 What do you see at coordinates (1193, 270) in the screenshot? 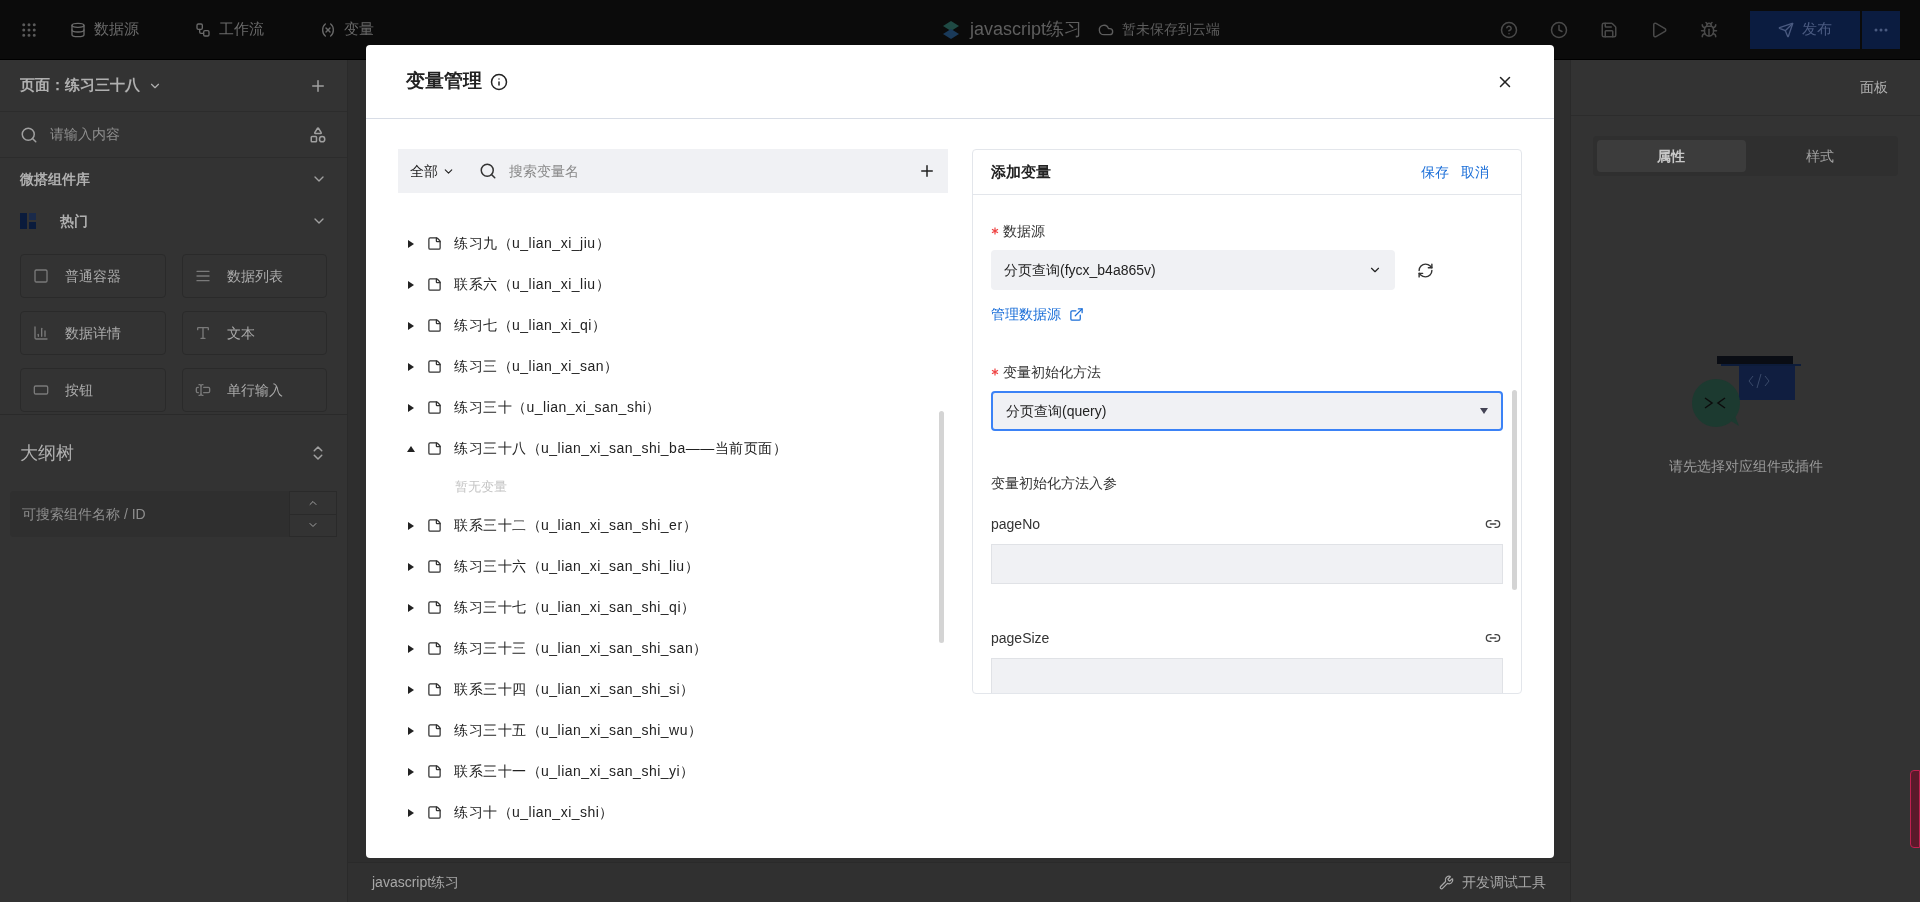
I see `datasource-select: 分页查询(fycx_b4a865v)` at bounding box center [1193, 270].